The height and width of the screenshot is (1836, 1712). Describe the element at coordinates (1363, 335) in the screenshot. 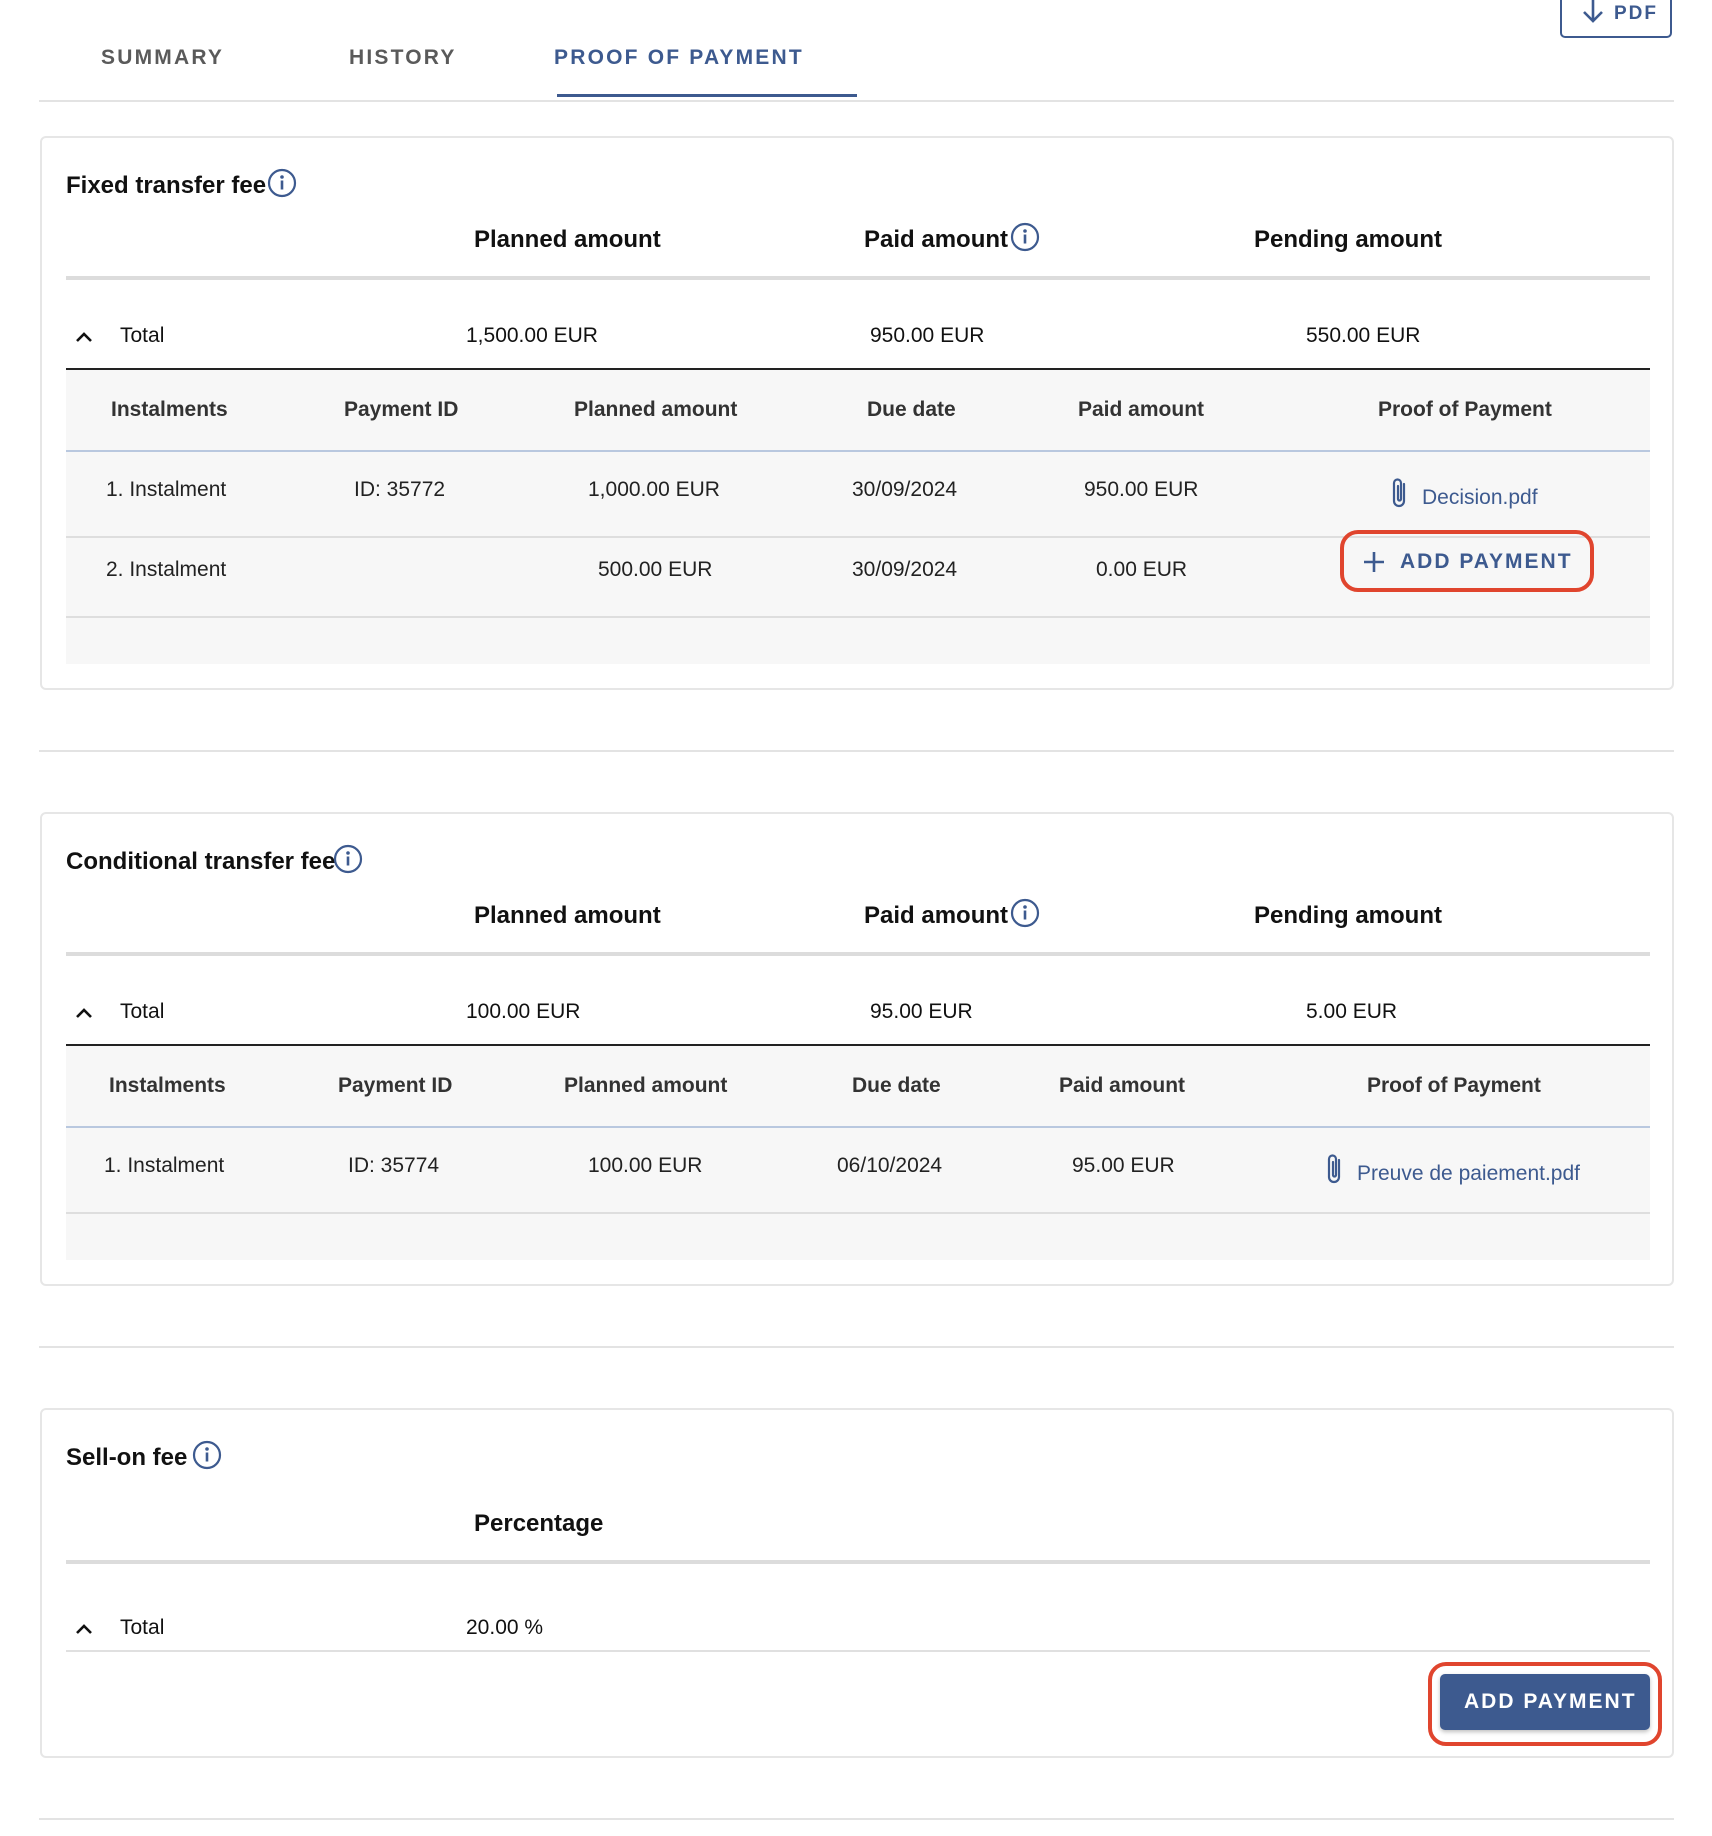

I see `total-pending-amount: 550.00 EUR` at that location.